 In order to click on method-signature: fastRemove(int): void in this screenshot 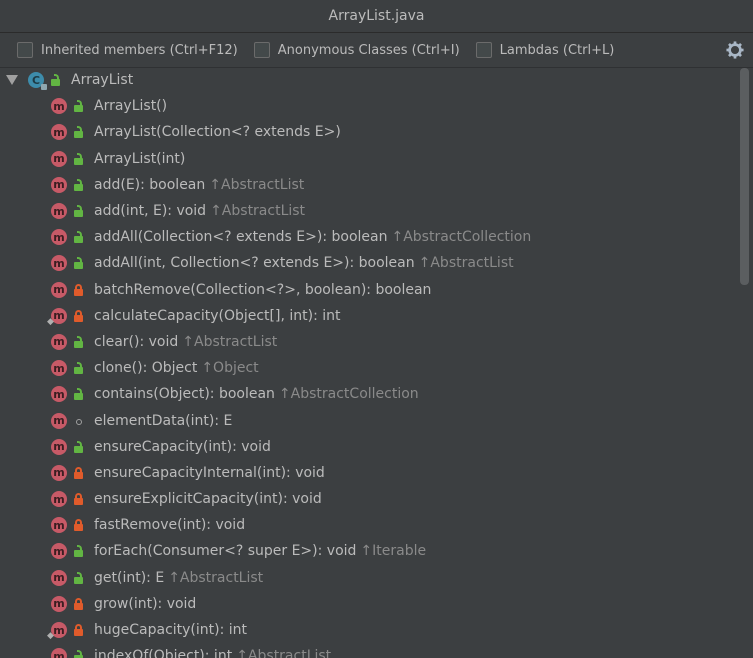, I will do `click(170, 525)`.